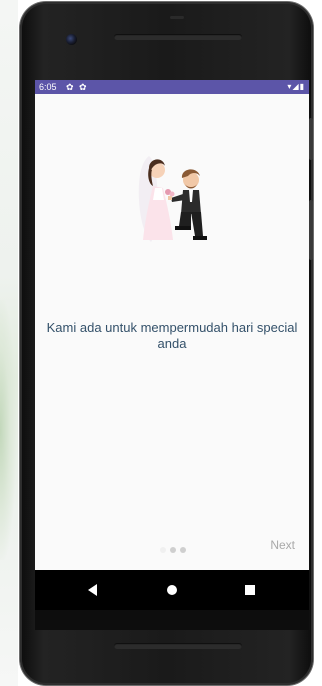 This screenshot has height=686, width=322. I want to click on earpiece-speaker, so click(178, 37).